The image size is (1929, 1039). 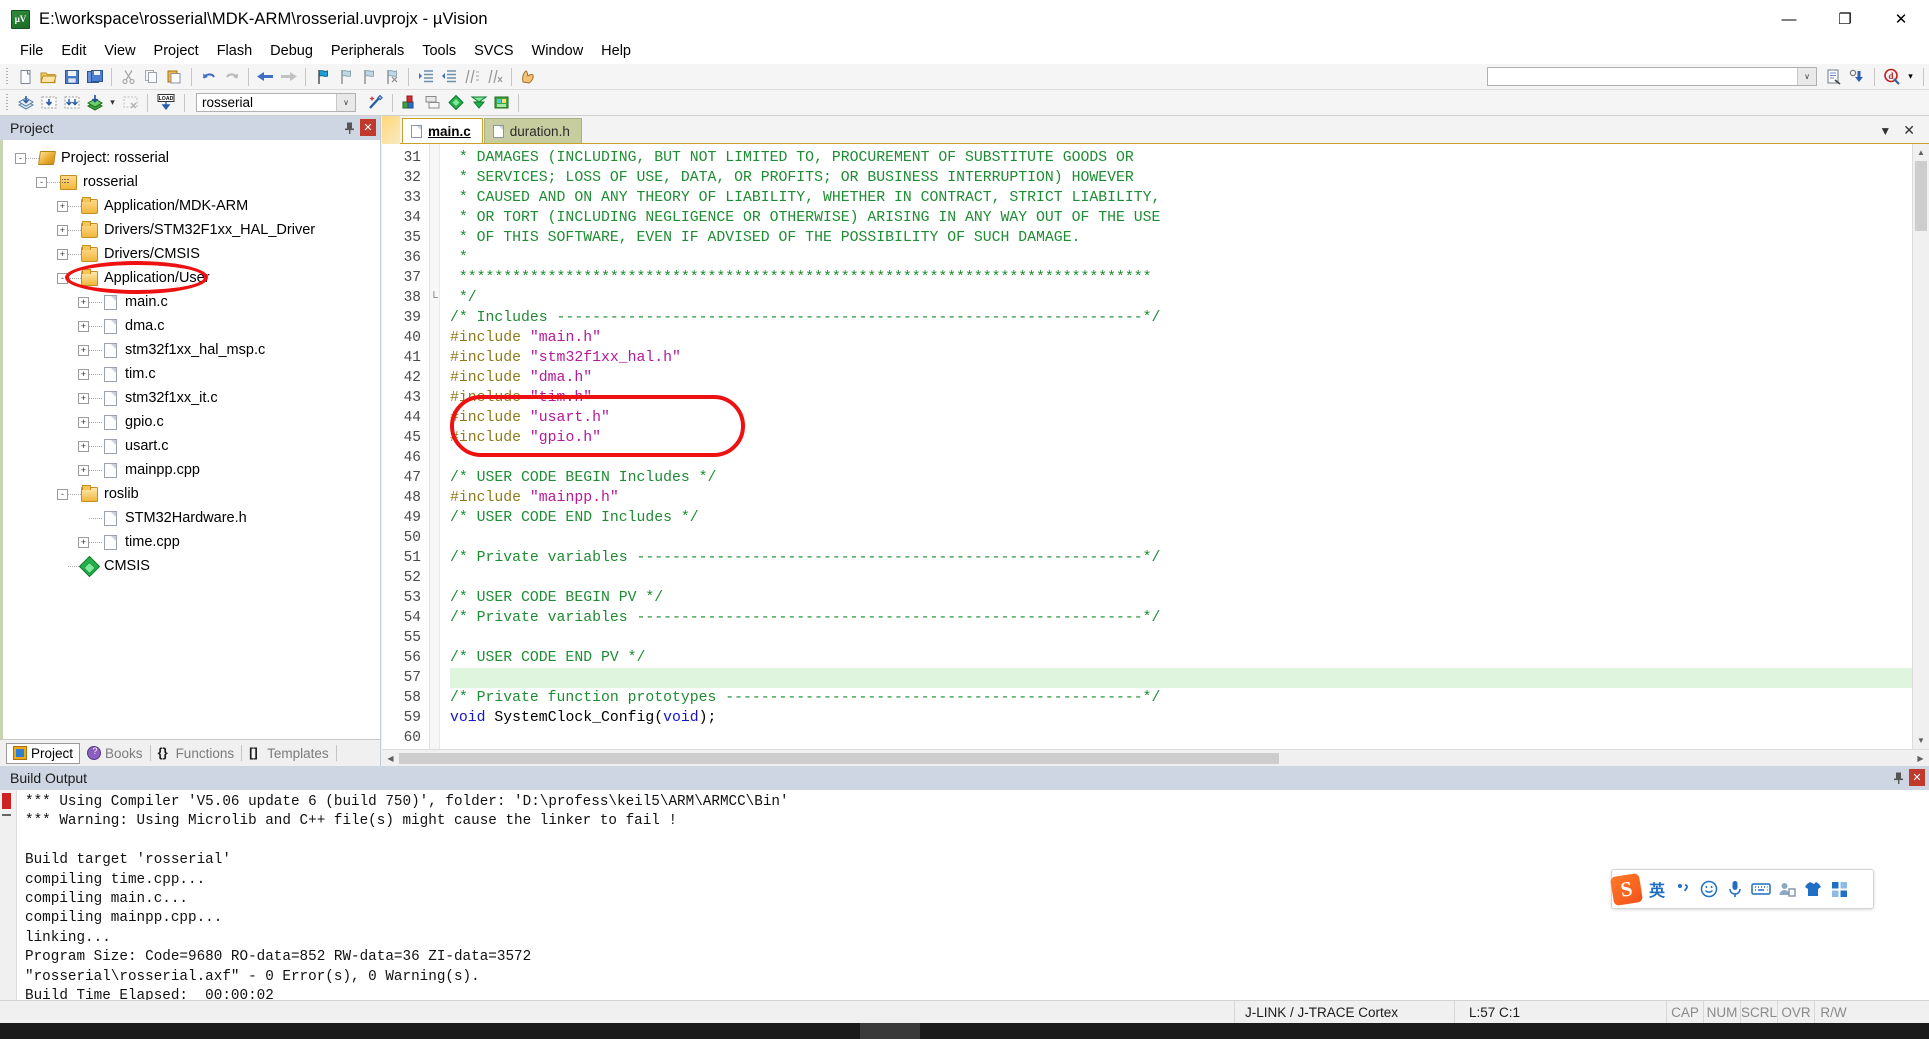 I want to click on code-line: #include "main.h", so click(x=1181, y=338).